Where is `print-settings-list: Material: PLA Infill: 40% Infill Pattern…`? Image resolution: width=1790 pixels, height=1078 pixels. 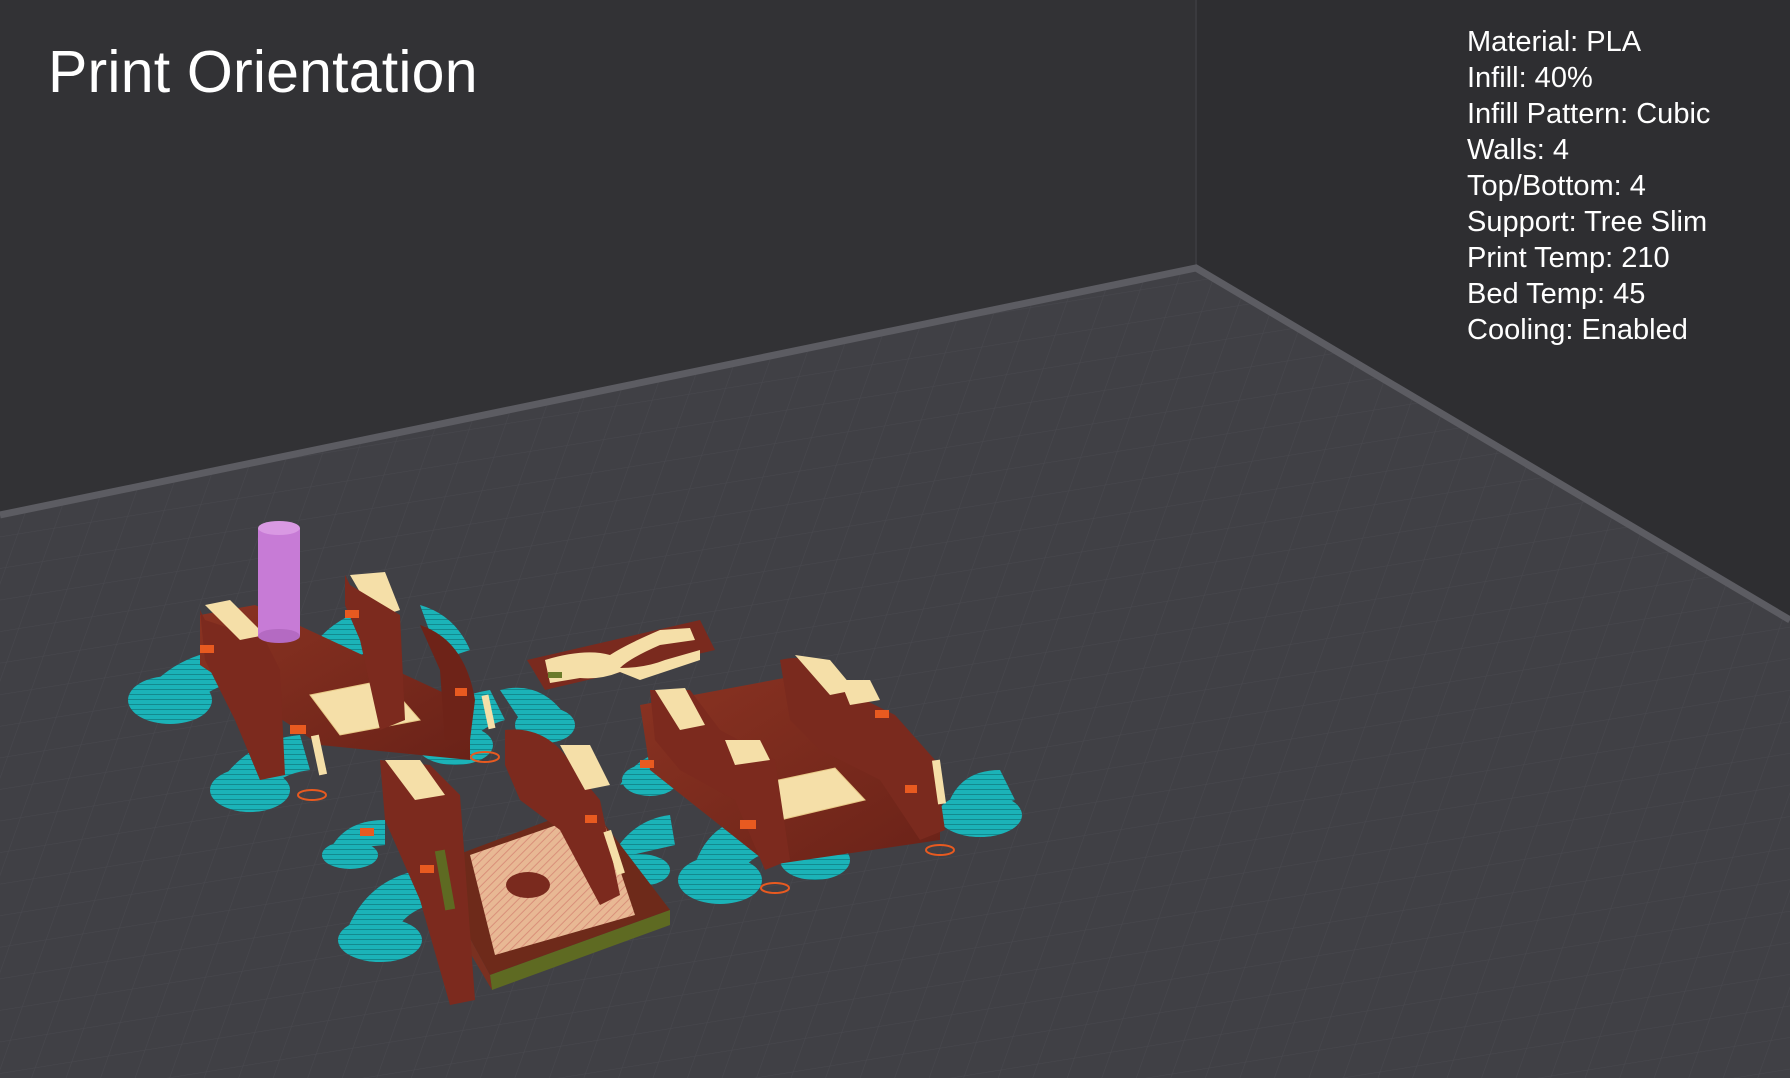
print-settings-list: Material: PLA Infill: 40% Infill Pattern… is located at coordinates (1588, 186).